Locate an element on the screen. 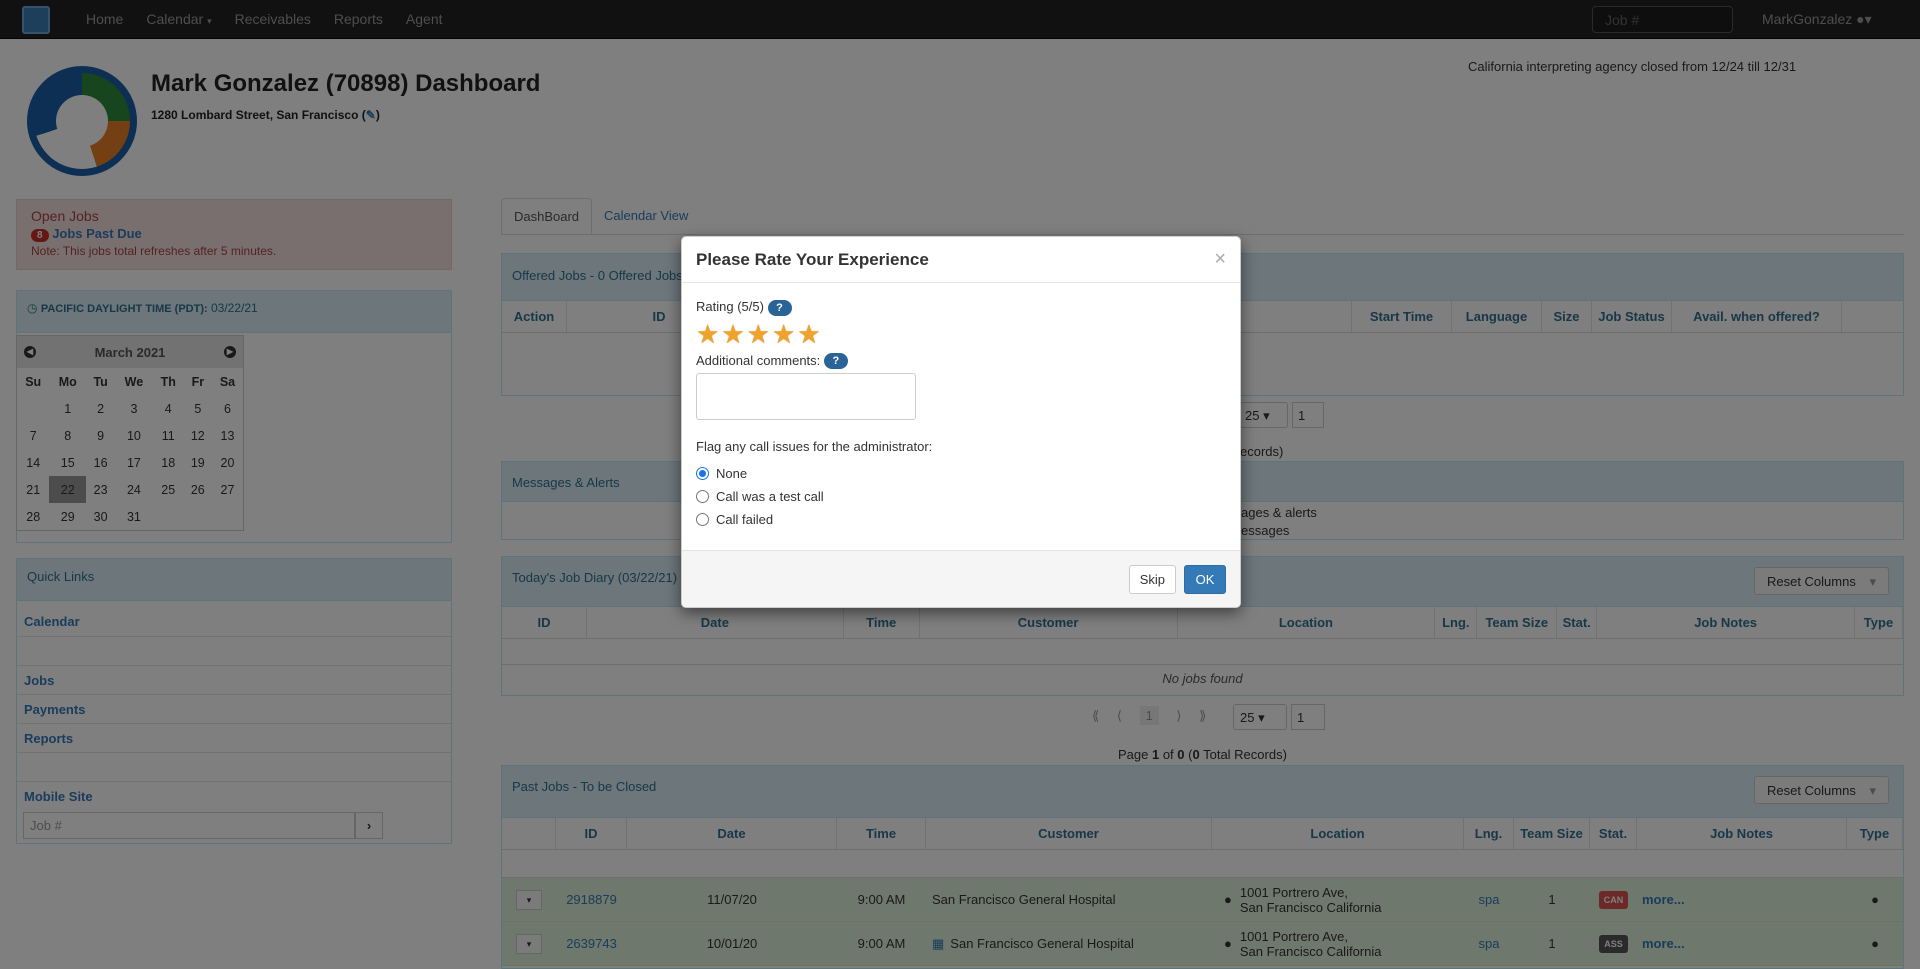  rating-label: Rating (5/5) is located at coordinates (730, 306).